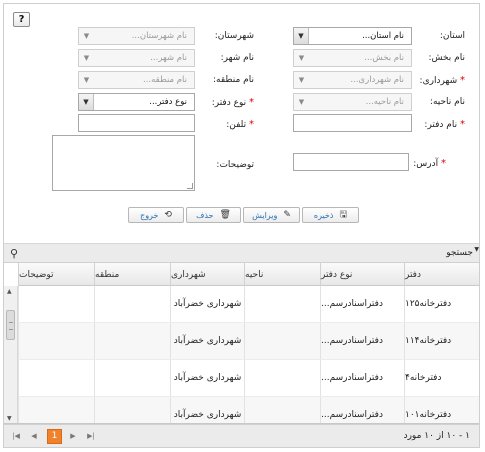 This screenshot has height=452, width=485. I want to click on city-label: نام شهر:, so click(237, 58).